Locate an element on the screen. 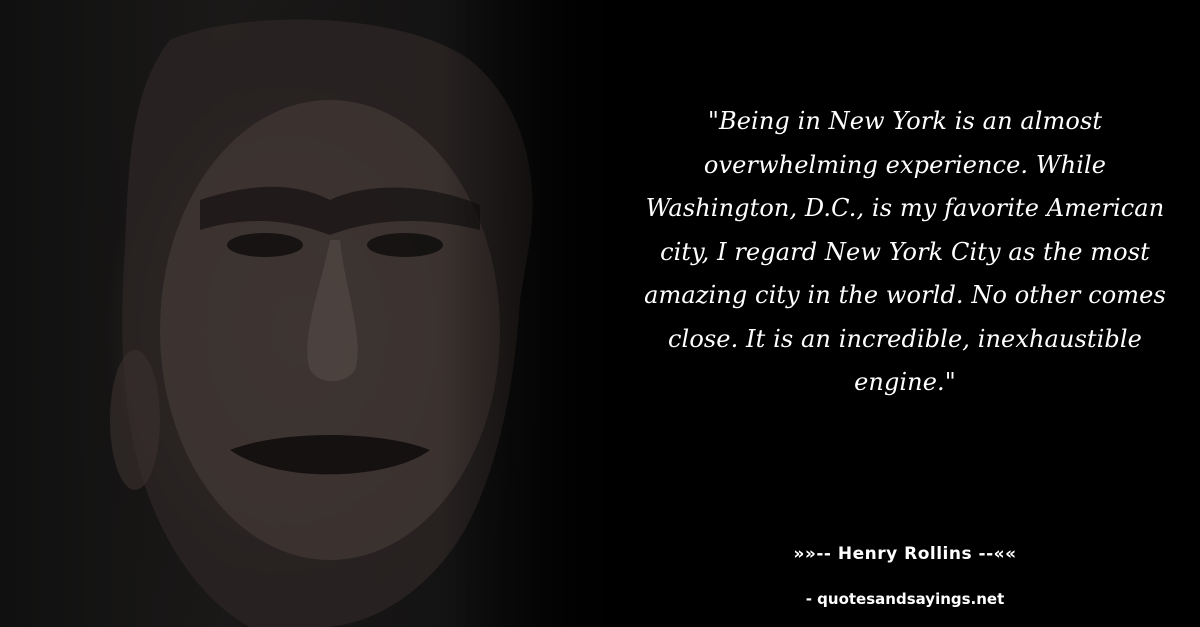  author-line: »»-- Henry Rollins --«« is located at coordinates (905, 554).